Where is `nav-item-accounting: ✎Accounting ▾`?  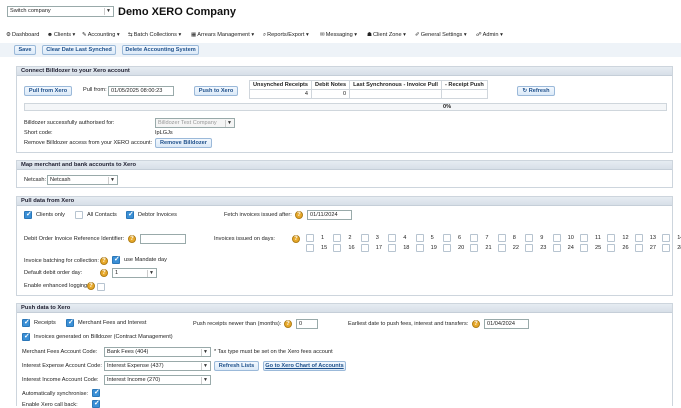 nav-item-accounting: ✎Accounting ▾ is located at coordinates (101, 35).